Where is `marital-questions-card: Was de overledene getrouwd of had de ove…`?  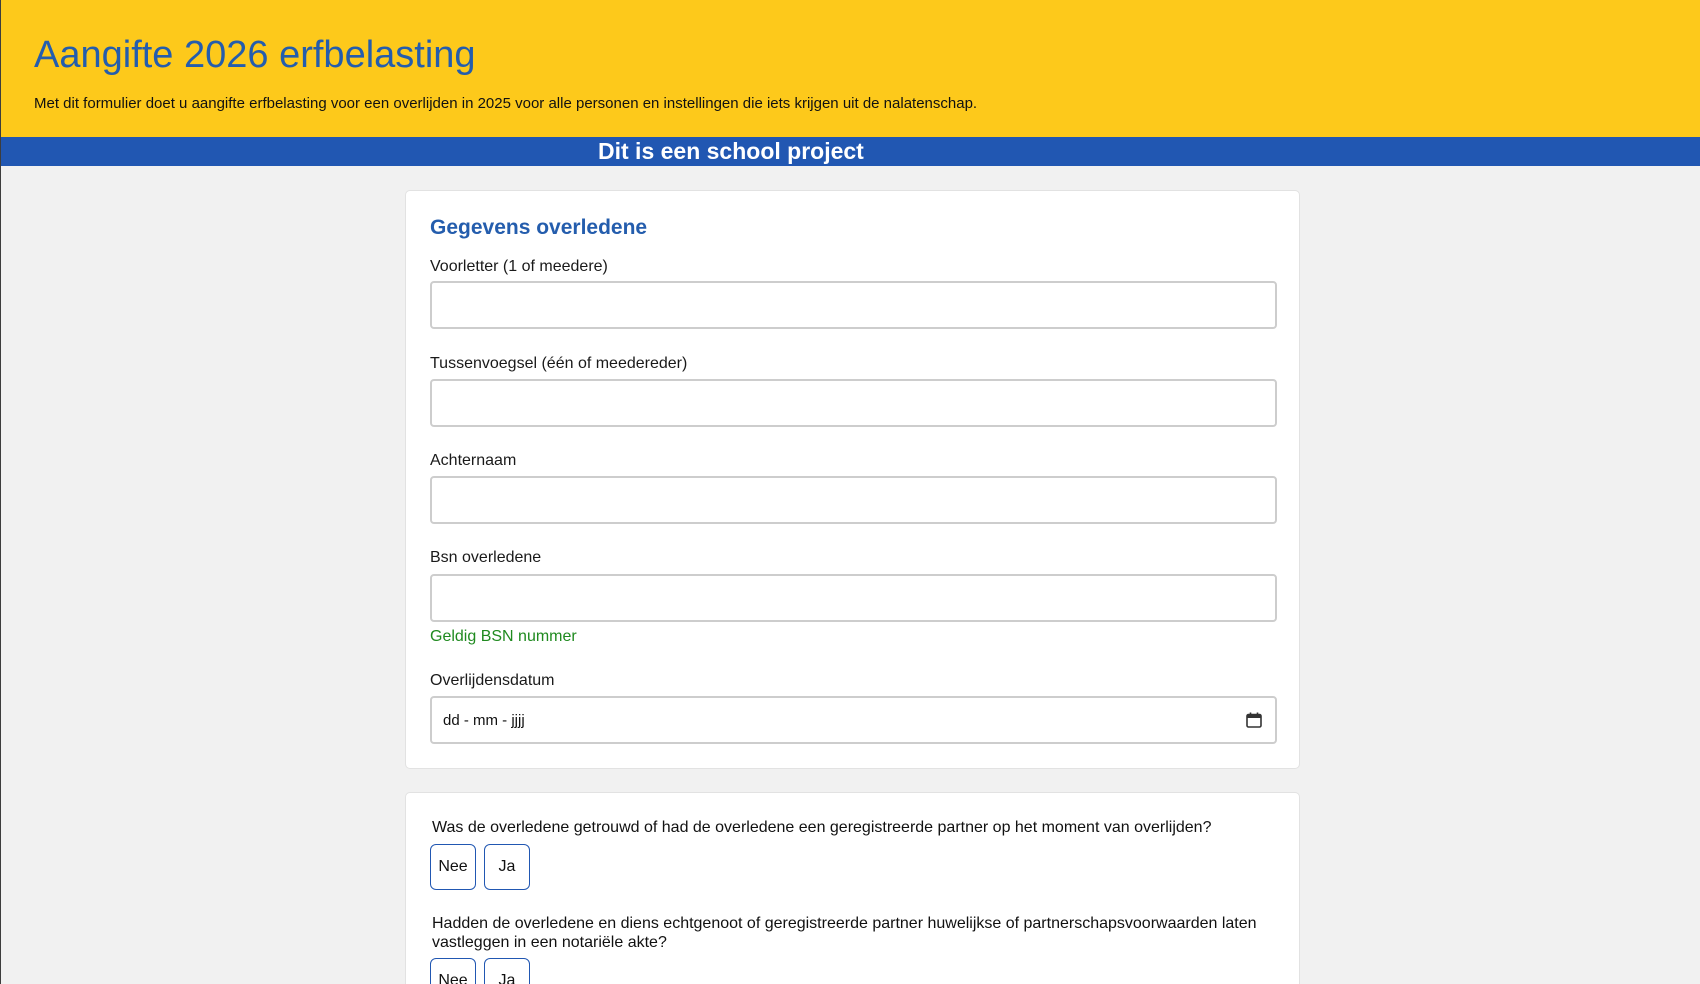 marital-questions-card: Was de overledene getrouwd of had de ove… is located at coordinates (852, 888).